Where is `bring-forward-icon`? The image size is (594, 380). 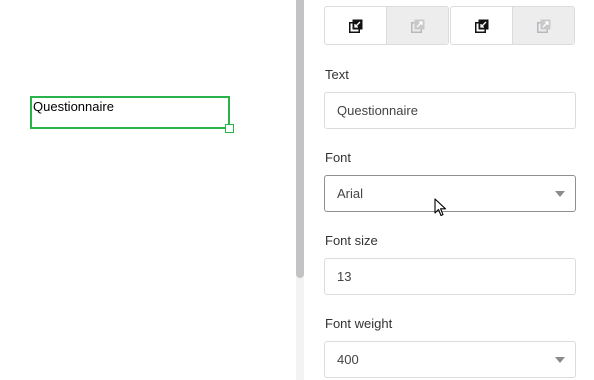 bring-forward-icon is located at coordinates (355, 26).